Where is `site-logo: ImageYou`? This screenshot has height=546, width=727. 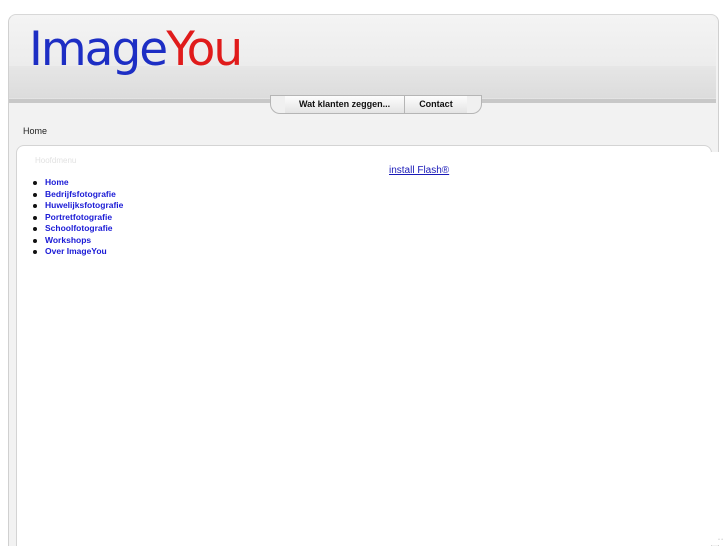 site-logo: ImageYou is located at coordinates (136, 50).